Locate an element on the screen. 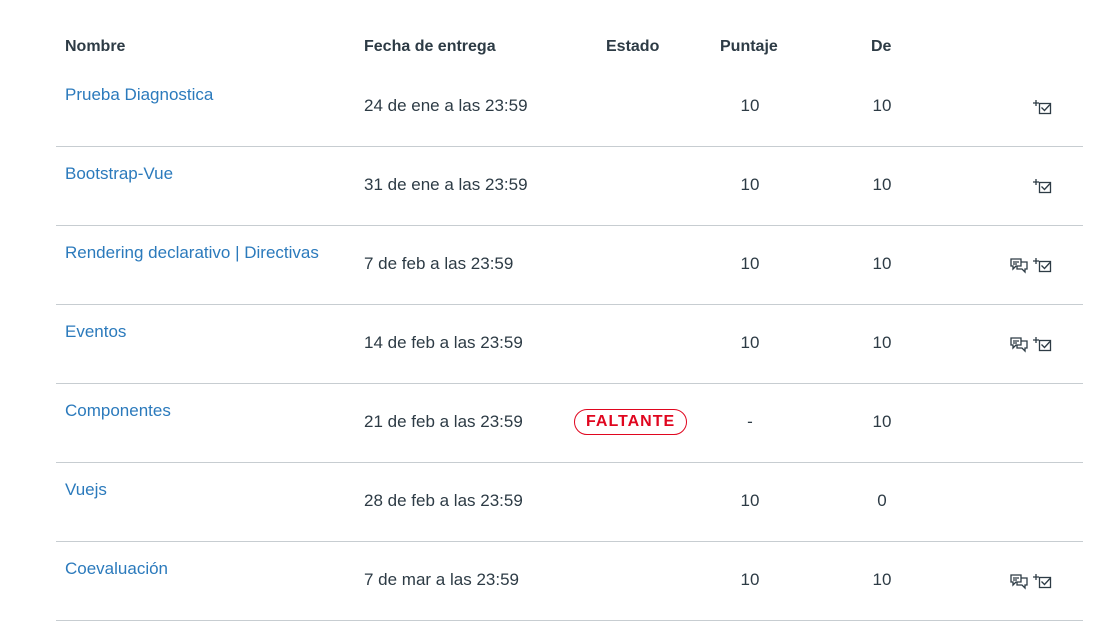 This screenshot has width=1117, height=628. assignment-link: Eventos is located at coordinates (95, 332).